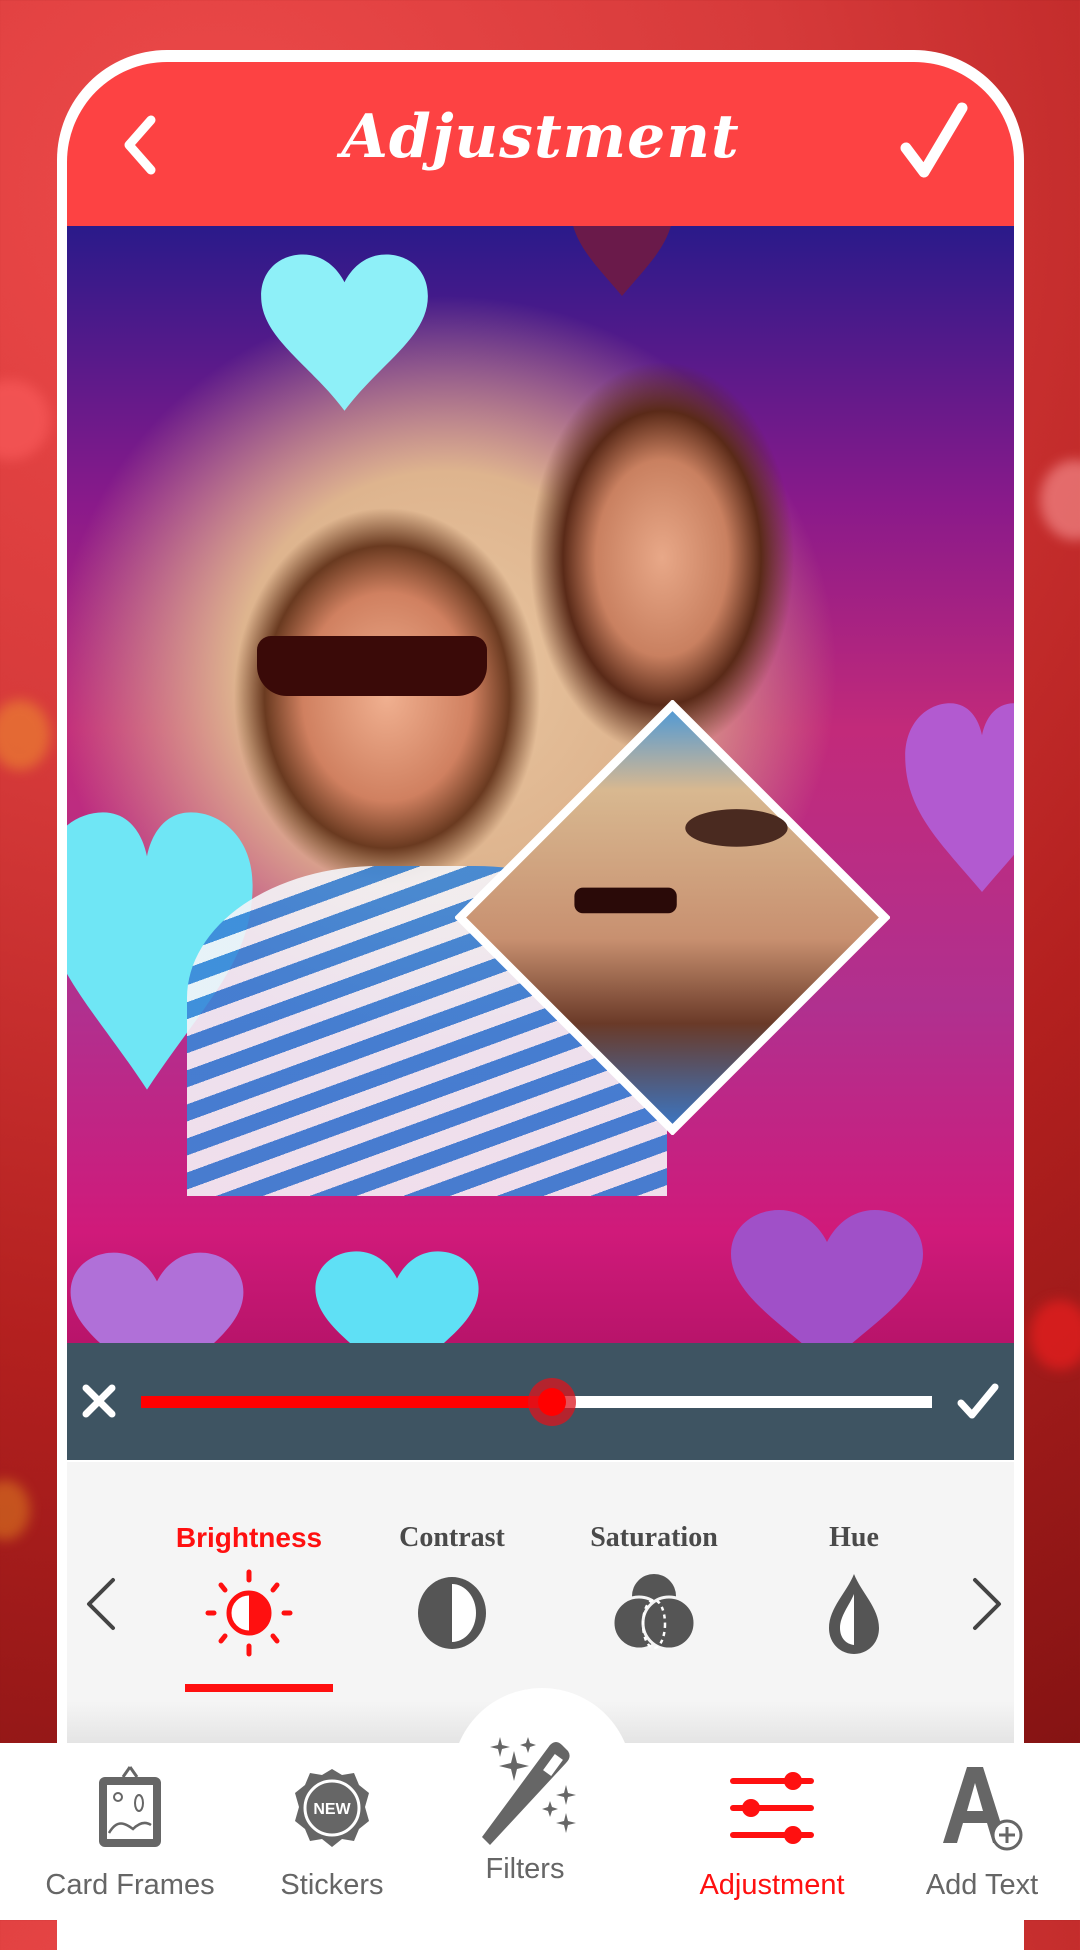  I want to click on tool-label: Hue, so click(854, 1537).